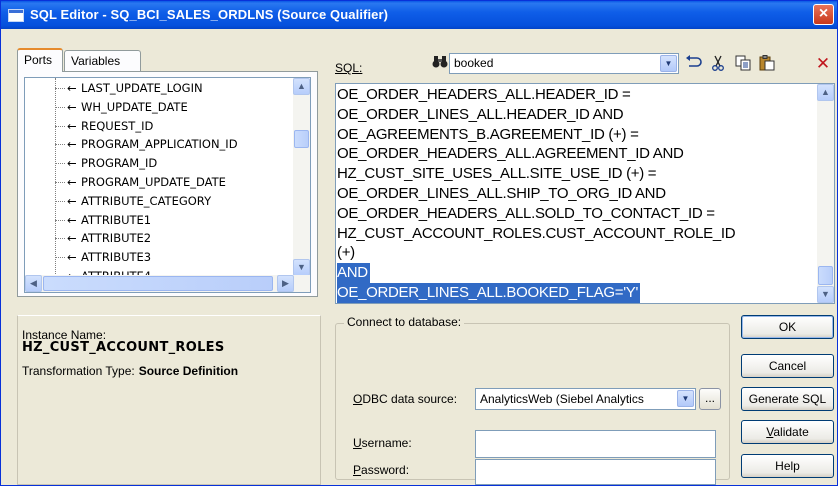  What do you see at coordinates (791, 432) in the screenshot?
I see `validate-button-text: alidate` at bounding box center [791, 432].